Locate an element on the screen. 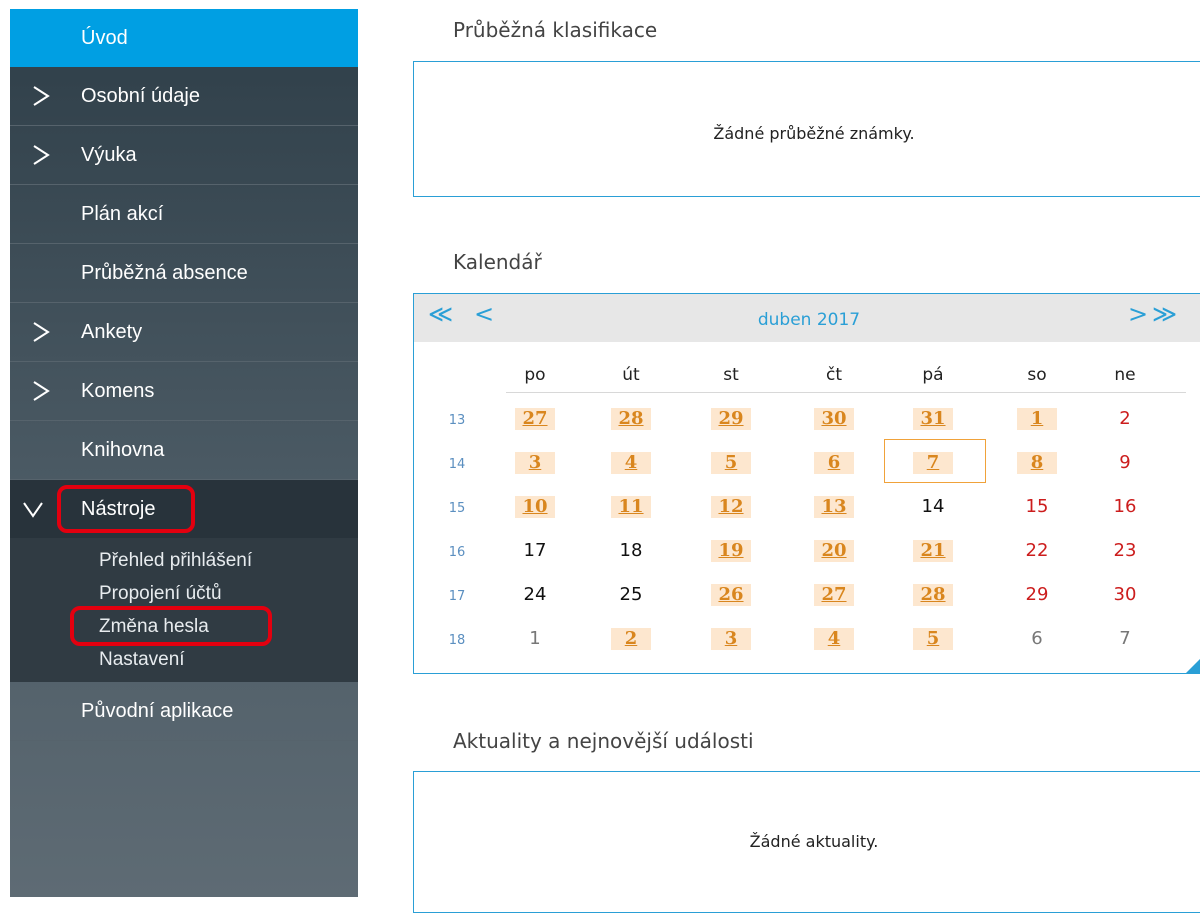 This screenshot has height=913, width=1200. weekday-header: st is located at coordinates (731, 375).